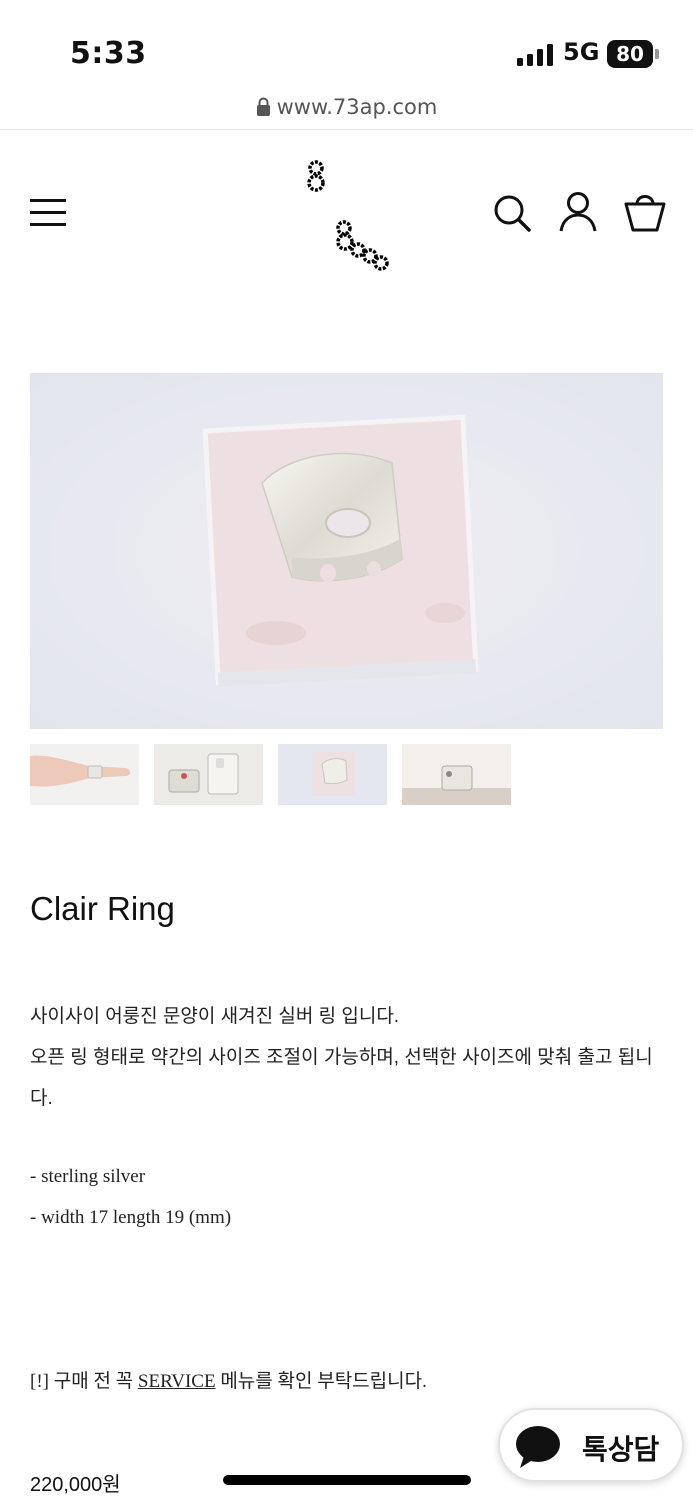 Image resolution: width=693 pixels, height=1500 pixels. I want to click on service-notice: [!] 구매 전 꼭 SERVICE 메뉴를 확인 부탁드립니다., so click(228, 1379).